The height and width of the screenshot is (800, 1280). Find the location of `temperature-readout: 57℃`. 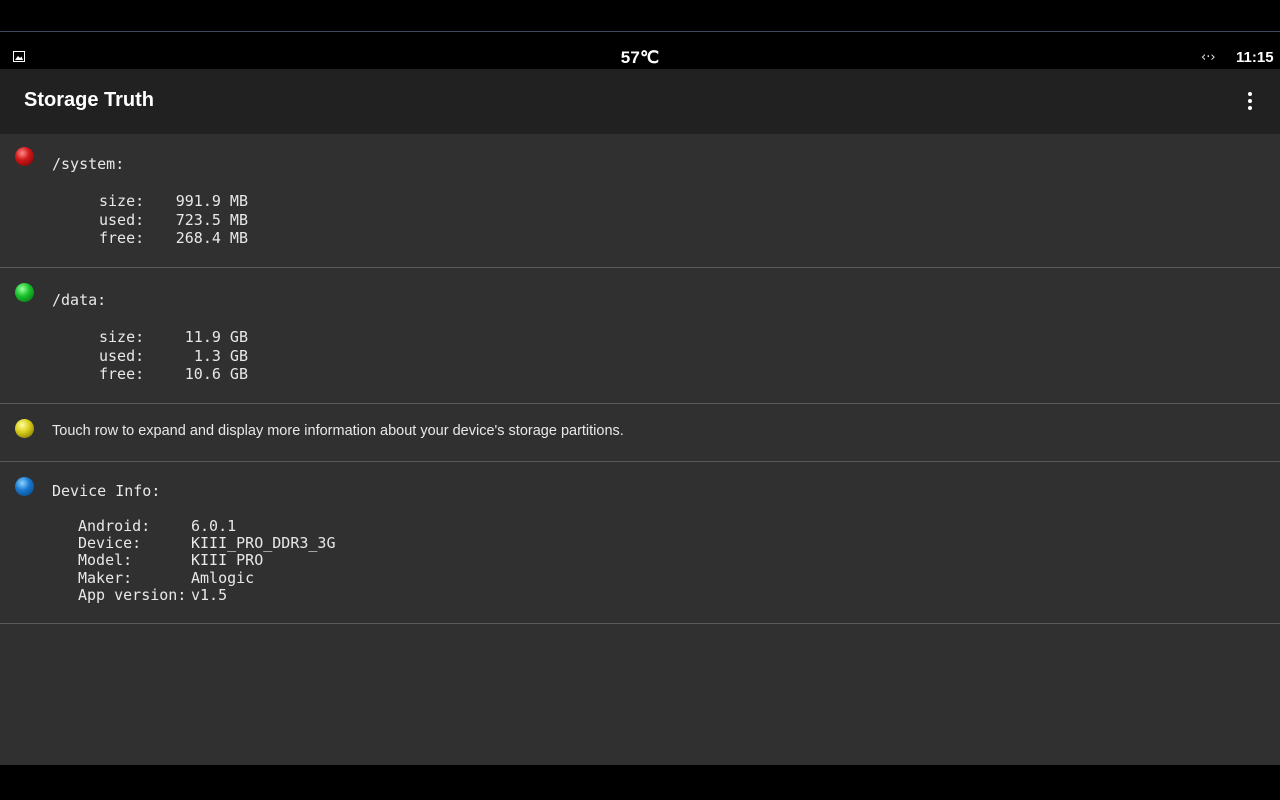

temperature-readout: 57℃ is located at coordinates (640, 57).